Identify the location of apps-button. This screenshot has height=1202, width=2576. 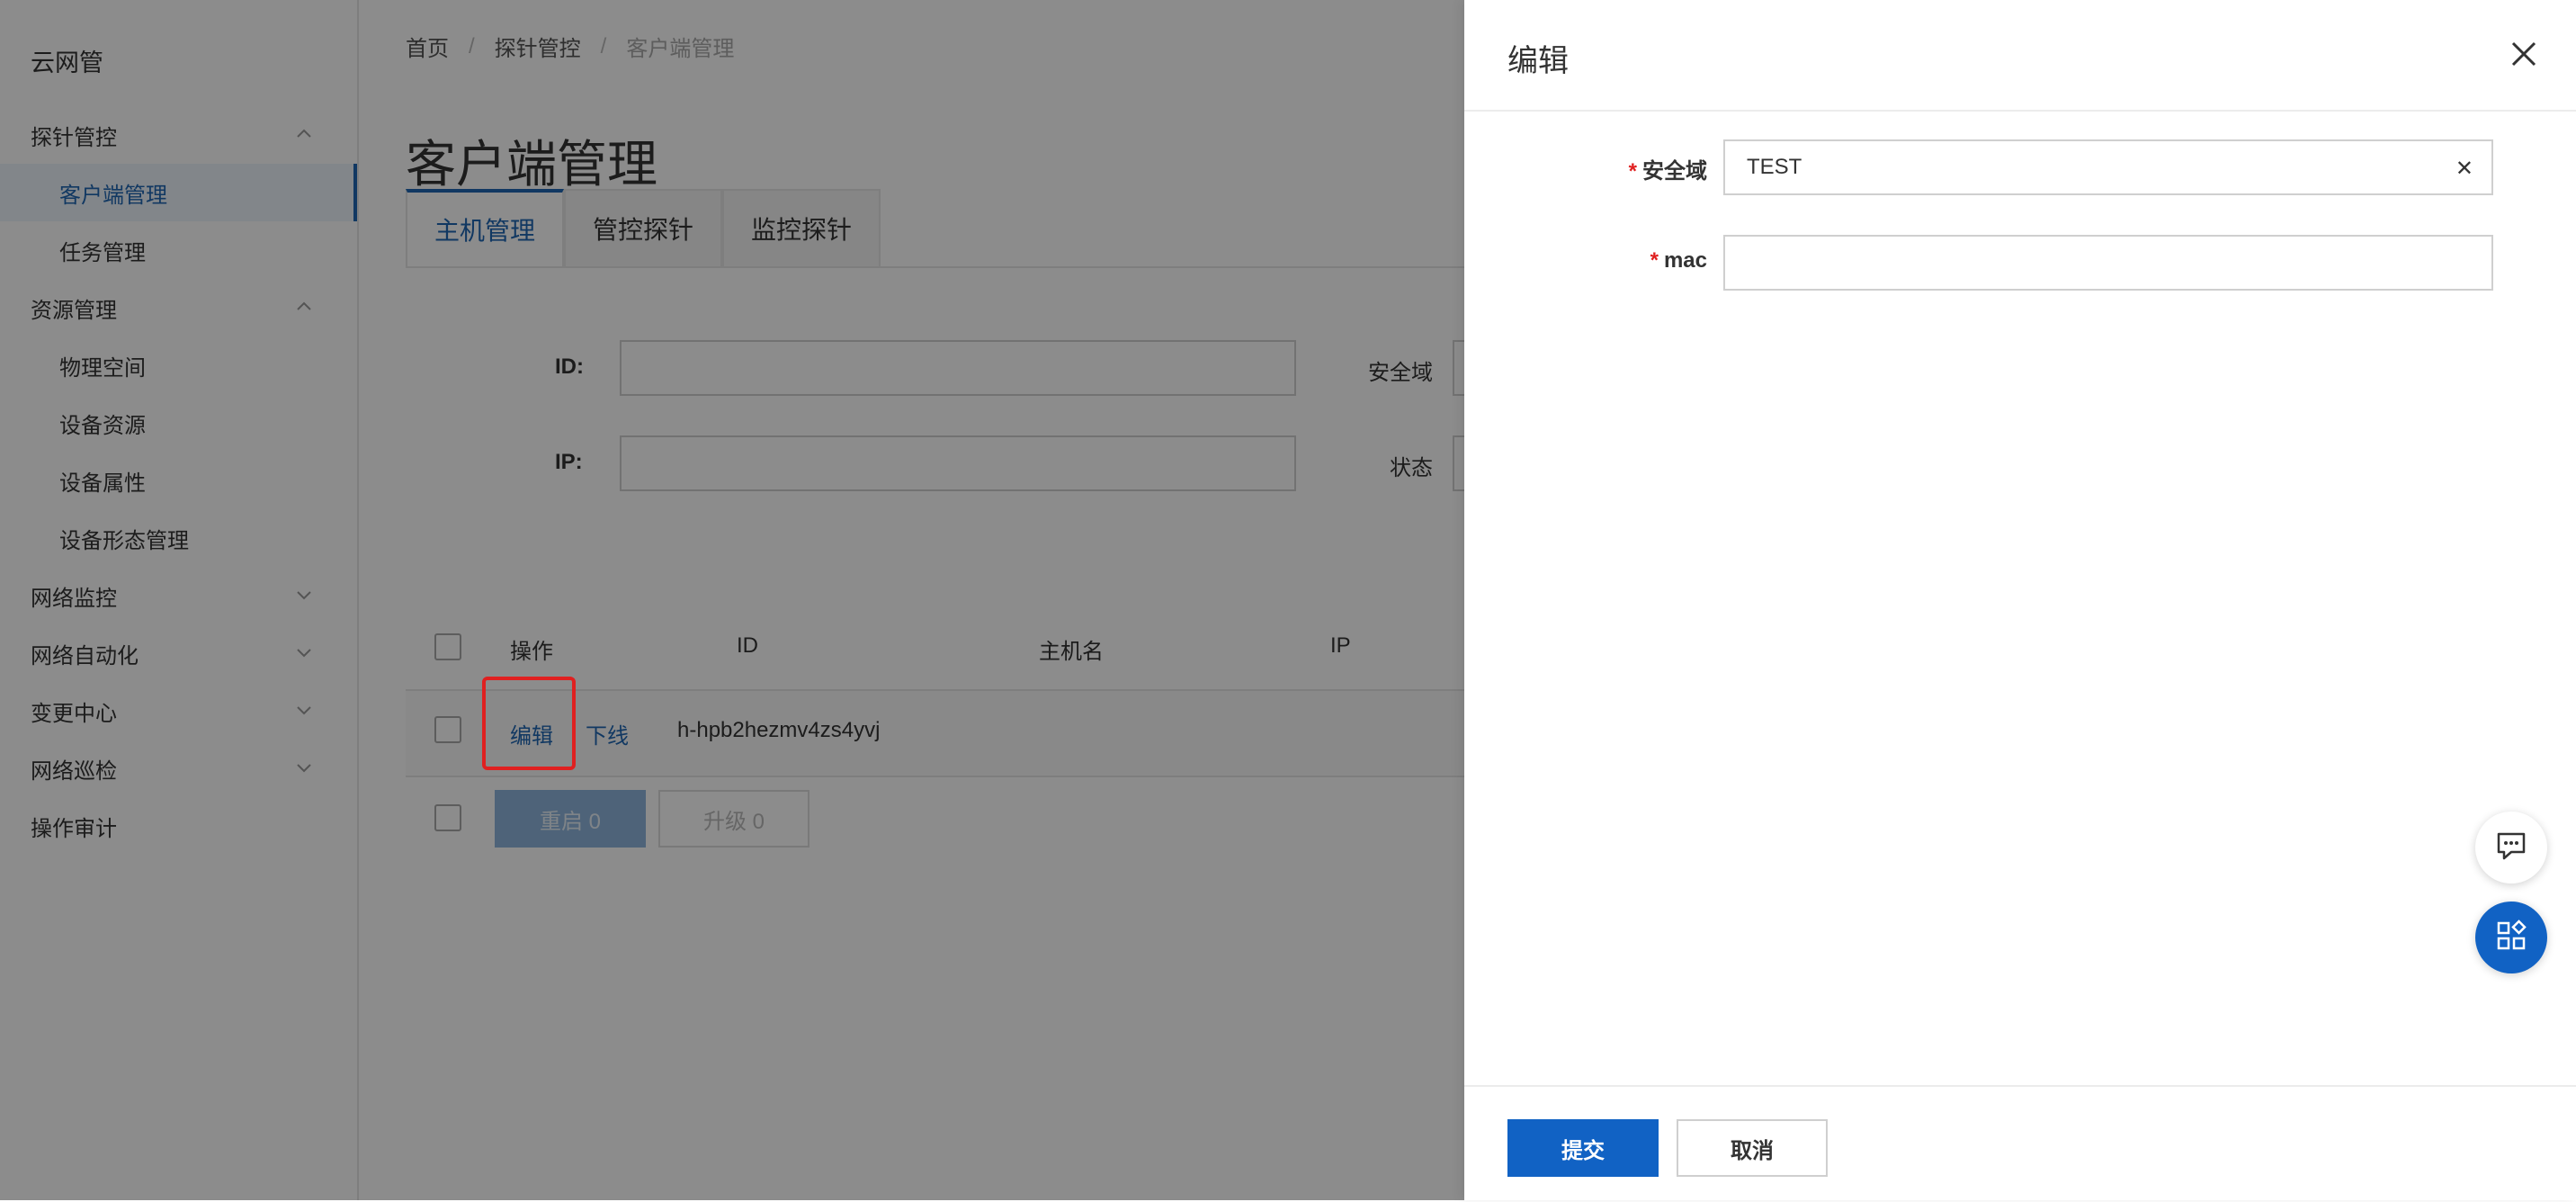
(2511, 937).